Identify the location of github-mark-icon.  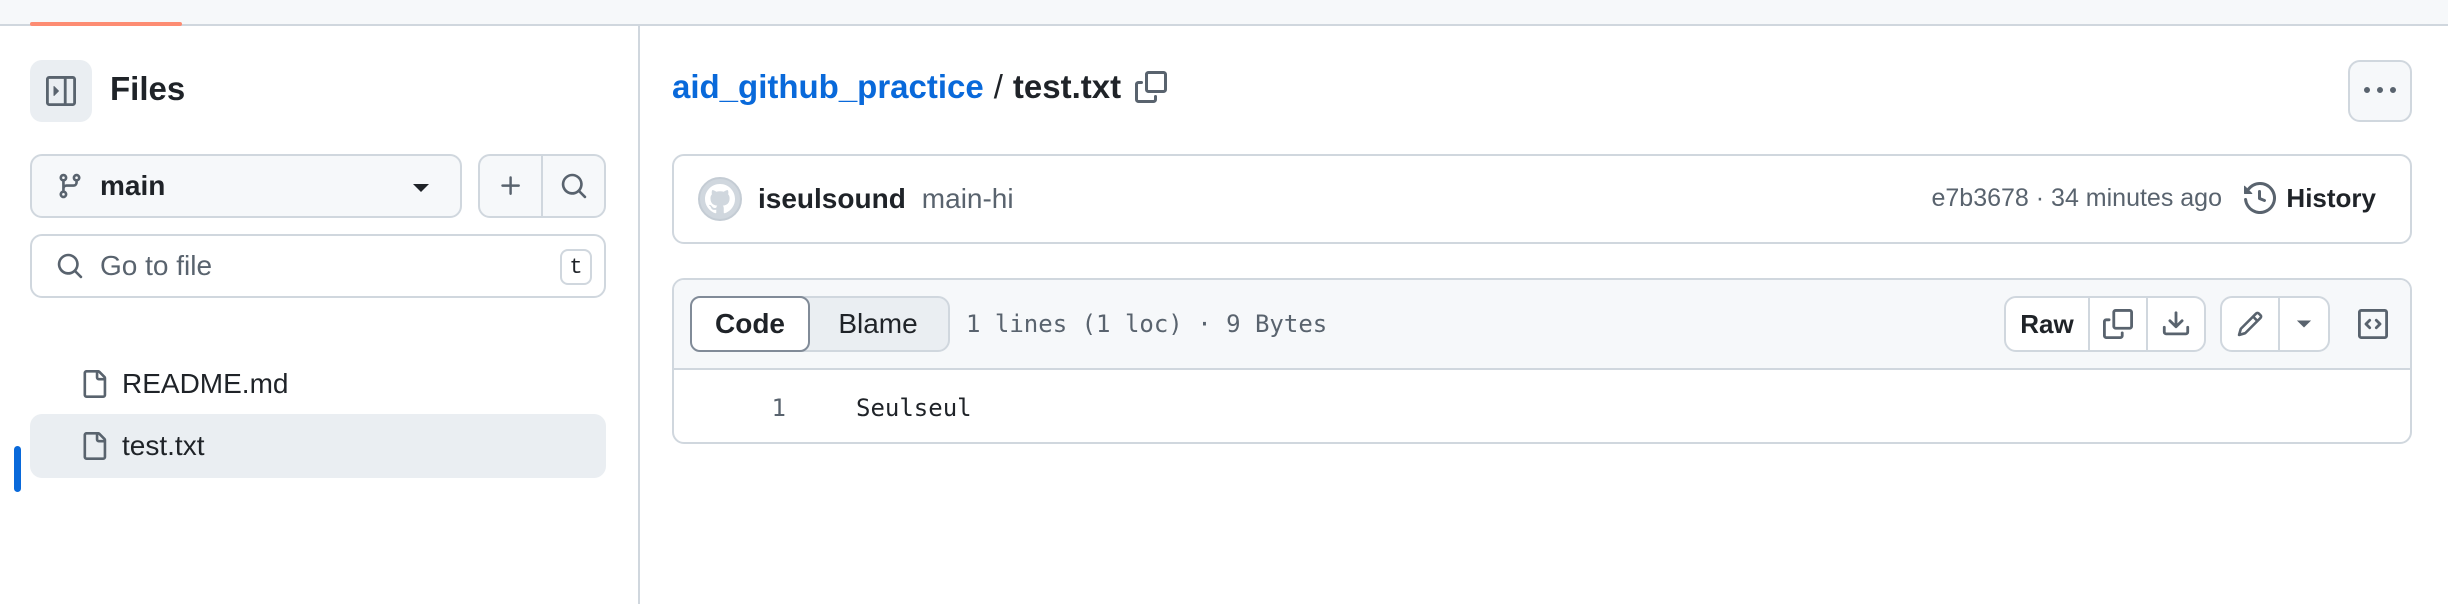
(720, 199).